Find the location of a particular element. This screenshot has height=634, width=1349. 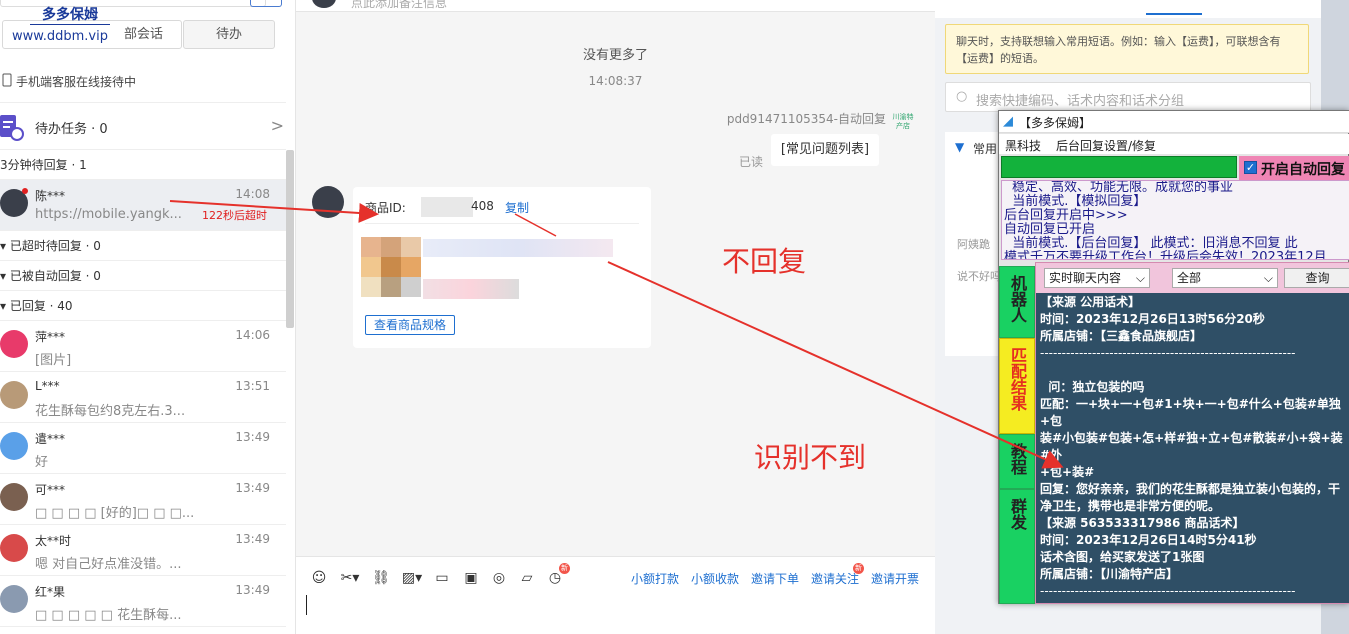

arrow-to-match-reply is located at coordinates (835, 365).